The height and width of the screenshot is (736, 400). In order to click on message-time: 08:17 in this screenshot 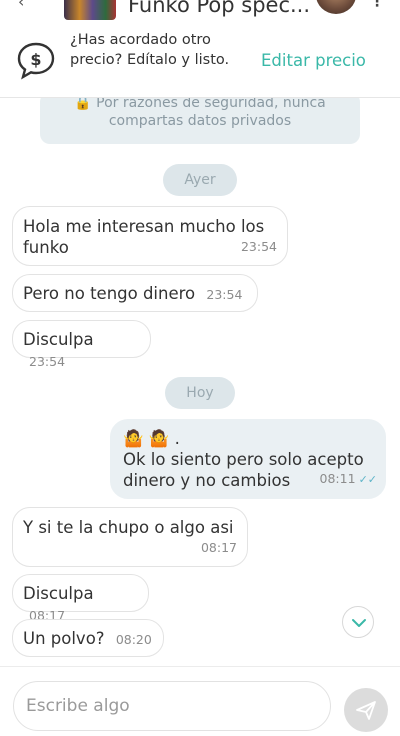, I will do `click(218, 547)`.